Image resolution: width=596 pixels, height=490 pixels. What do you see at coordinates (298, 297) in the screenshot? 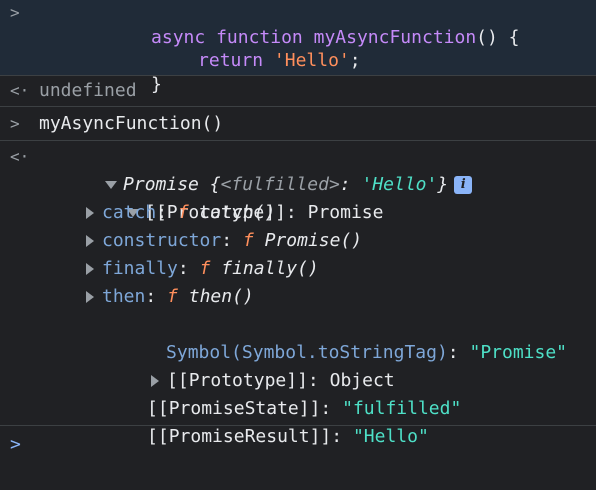
I see `tree-row-method-then: then: f then()` at bounding box center [298, 297].